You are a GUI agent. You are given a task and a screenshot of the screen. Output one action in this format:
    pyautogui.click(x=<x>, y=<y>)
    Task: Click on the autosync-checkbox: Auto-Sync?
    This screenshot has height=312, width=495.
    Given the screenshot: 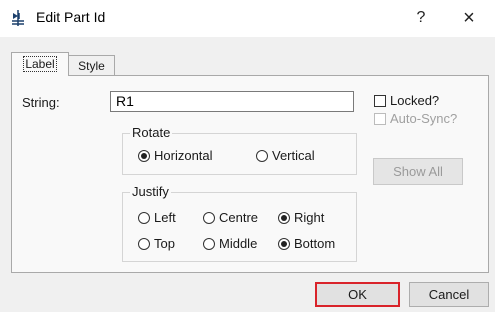 What is the action you would take?
    pyautogui.click(x=415, y=118)
    